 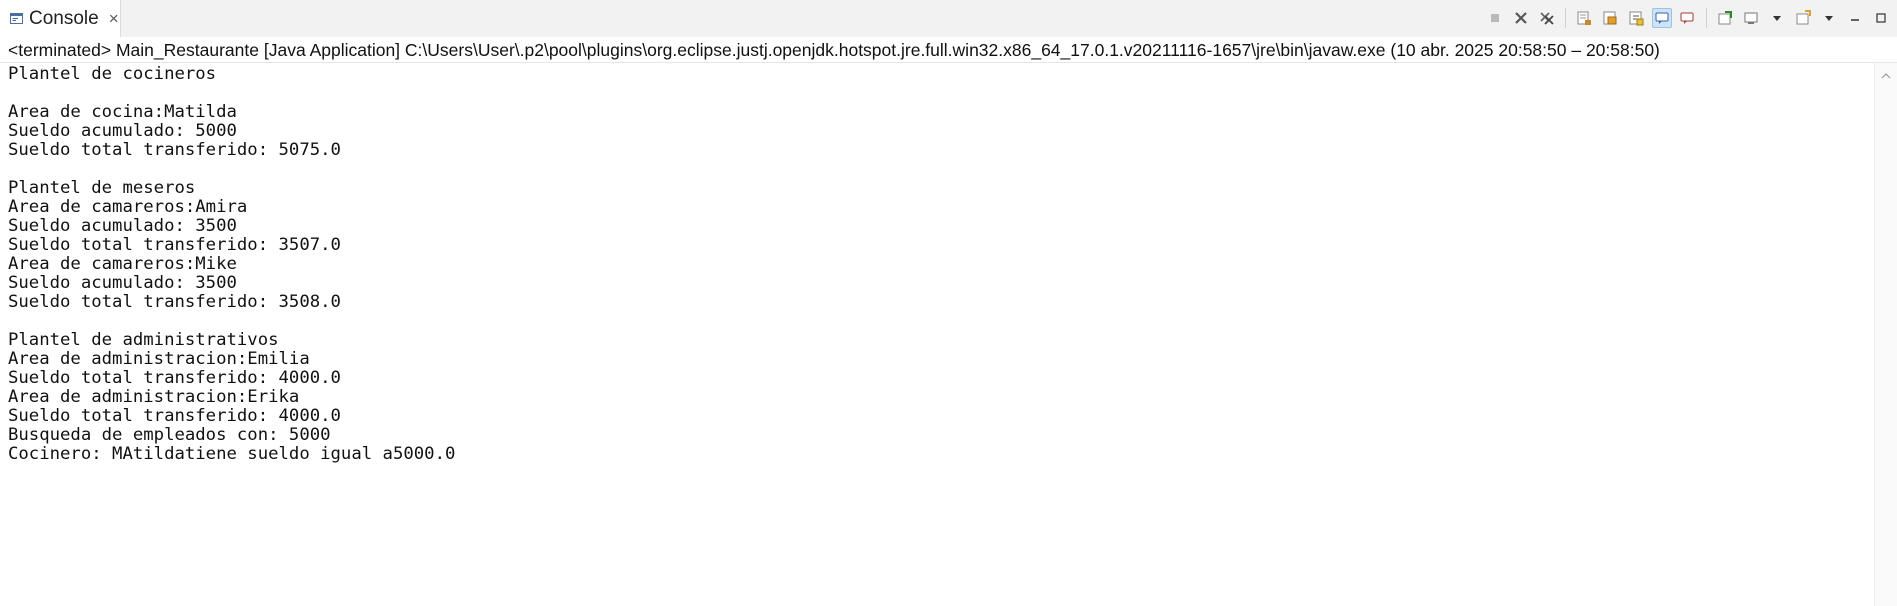 I want to click on open-console-icon, so click(x=1803, y=18).